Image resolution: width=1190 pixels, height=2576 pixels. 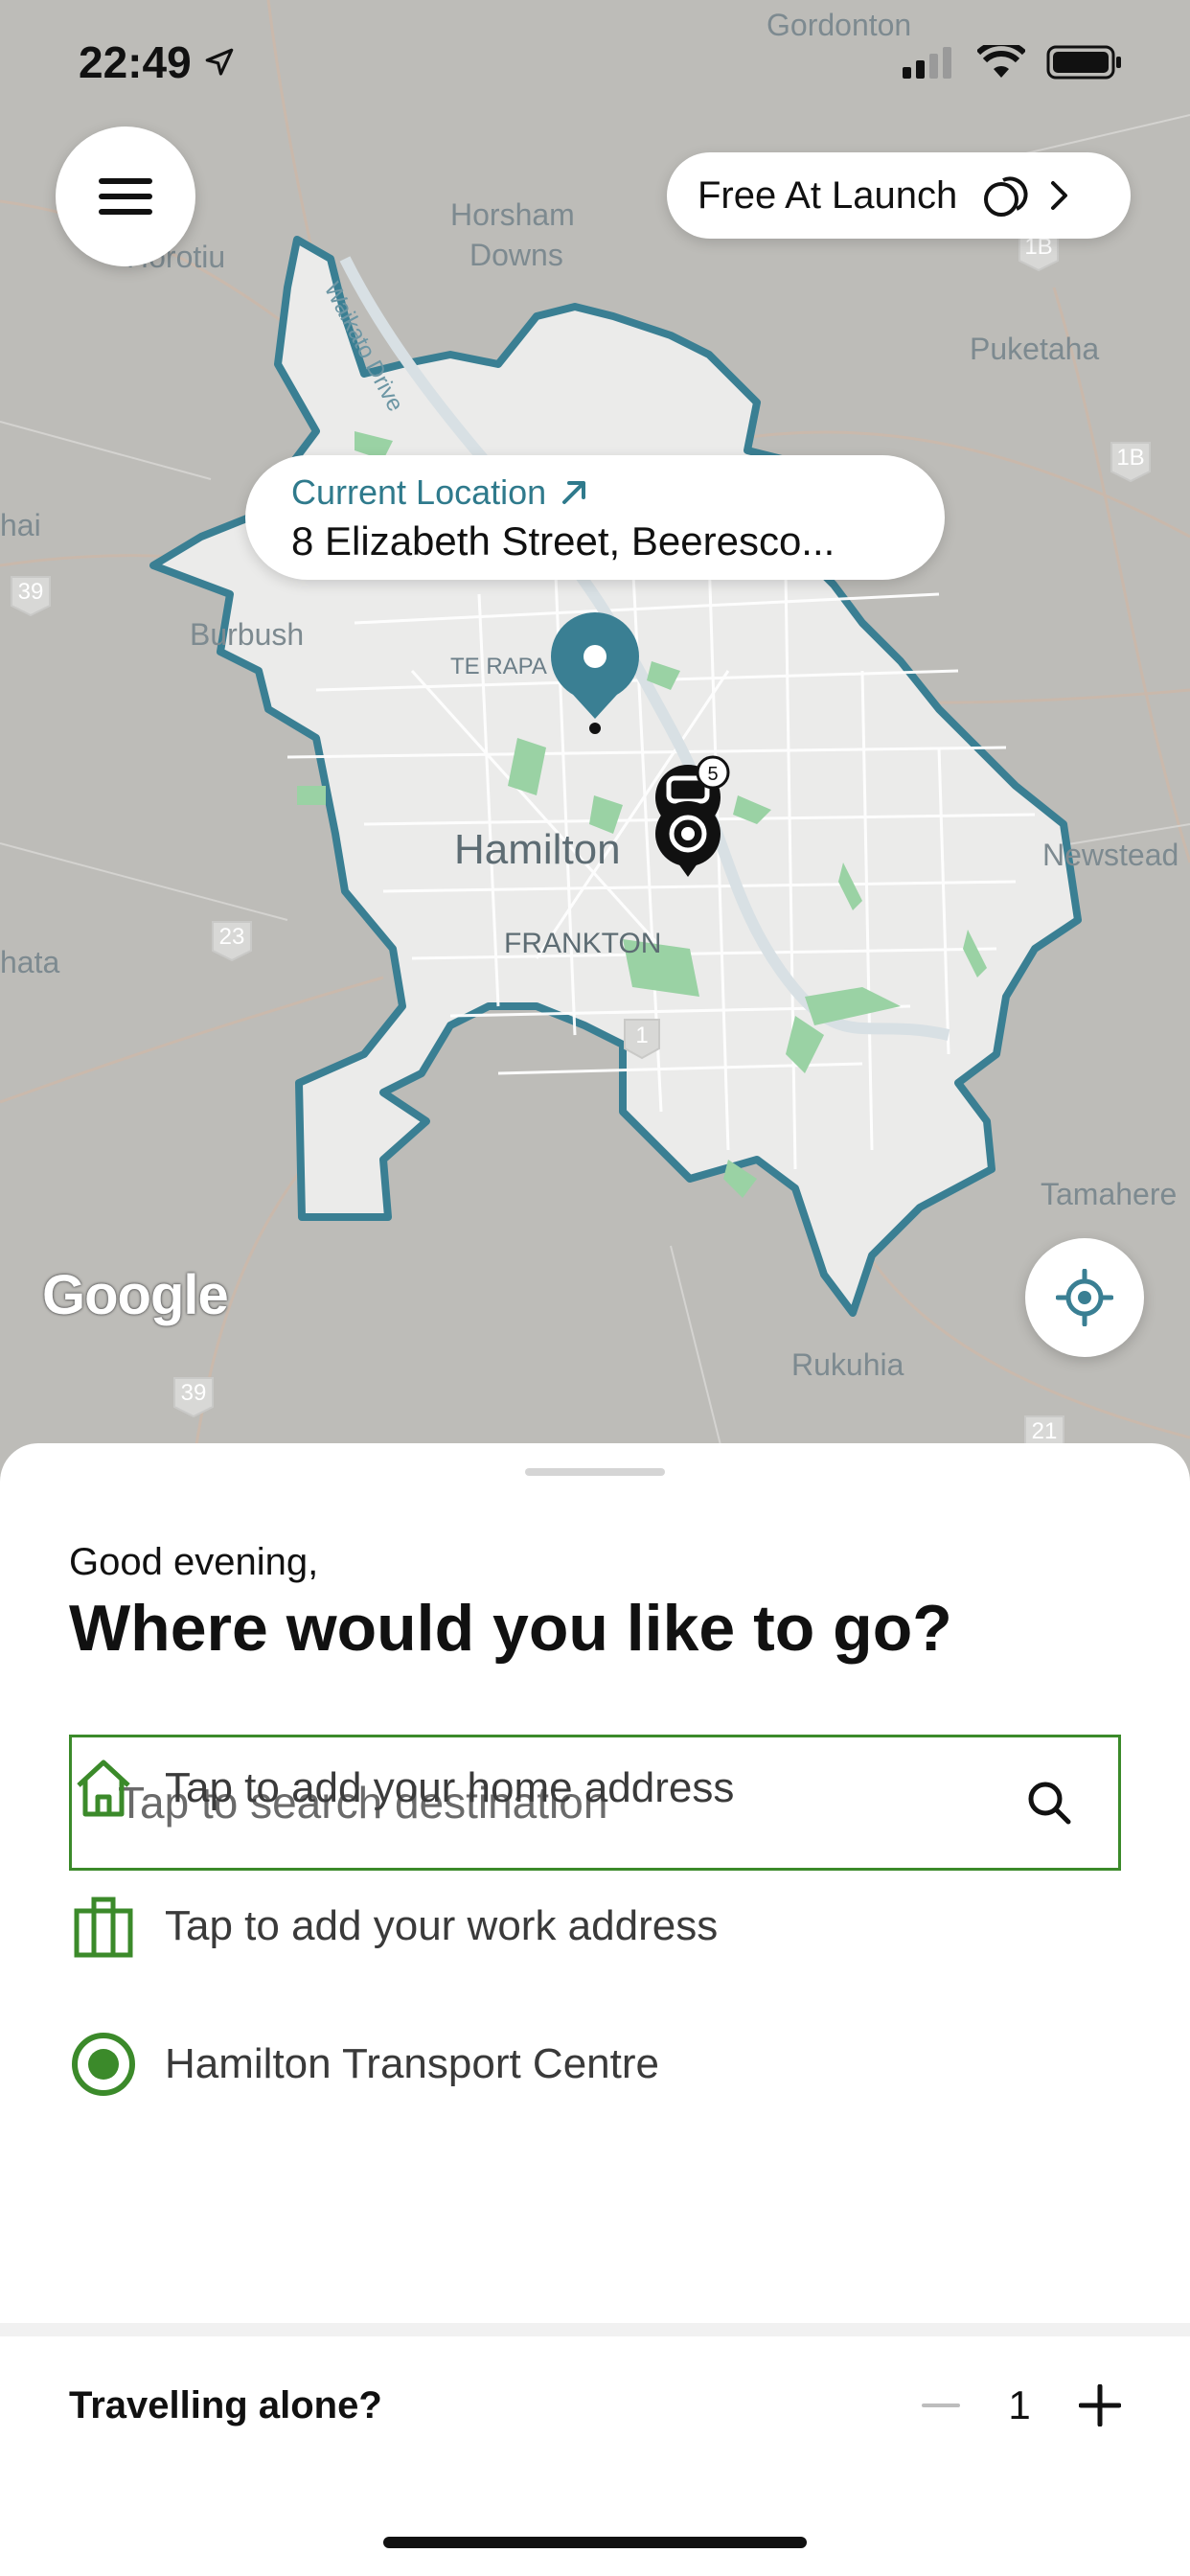 What do you see at coordinates (1100, 2405) in the screenshot?
I see `plus-icon` at bounding box center [1100, 2405].